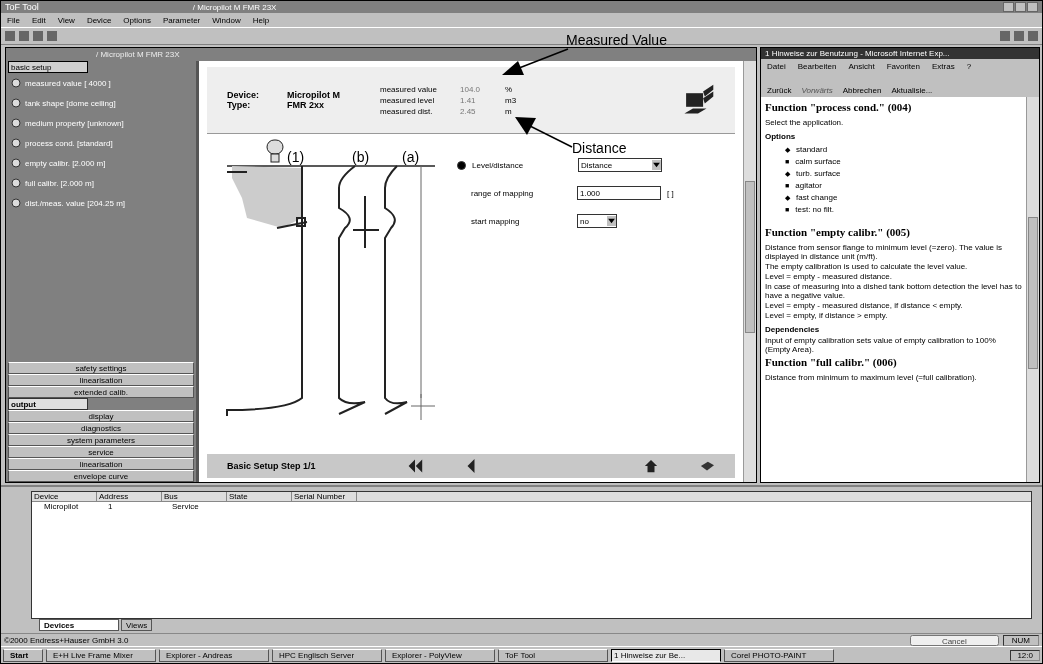 The image size is (1043, 664). What do you see at coordinates (101, 416) in the screenshot?
I see `group-button: display` at bounding box center [101, 416].